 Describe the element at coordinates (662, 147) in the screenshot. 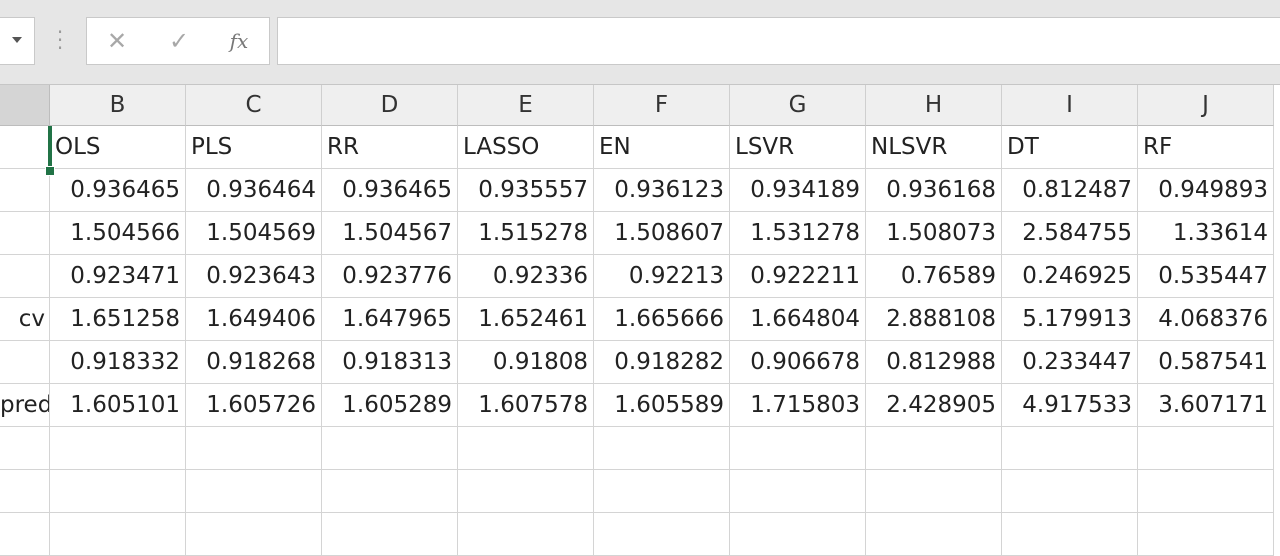

I see `header-cell-en: EN` at that location.